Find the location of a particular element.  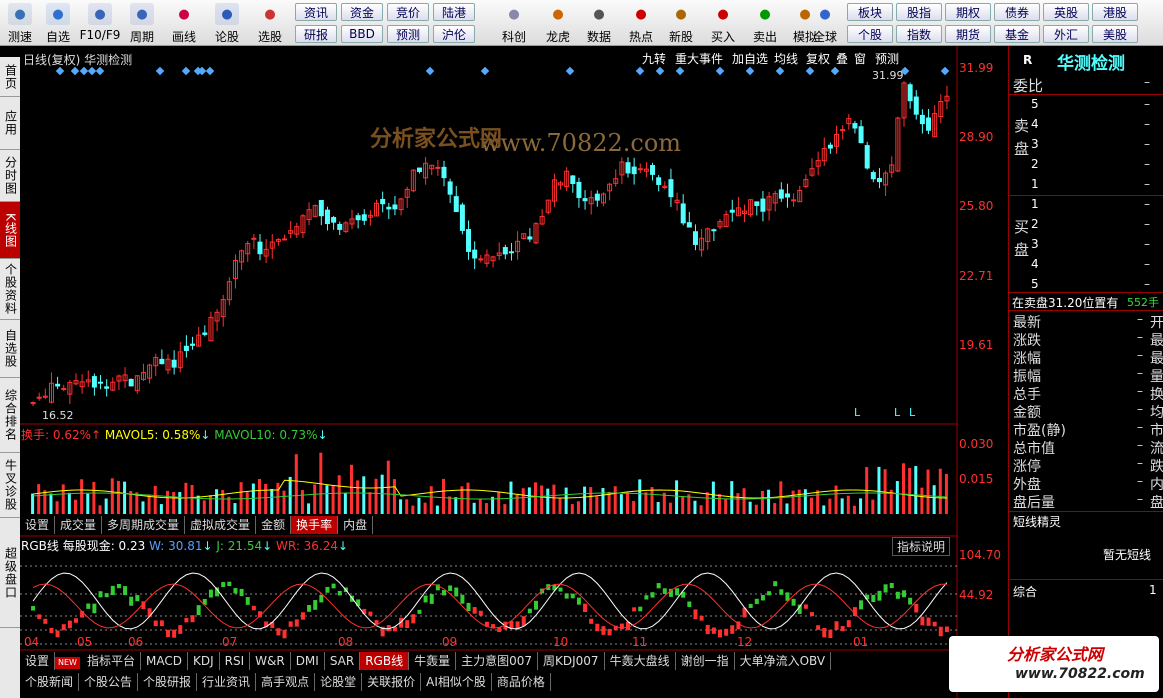

tab-item: 周KDJ007 is located at coordinates (571, 661).